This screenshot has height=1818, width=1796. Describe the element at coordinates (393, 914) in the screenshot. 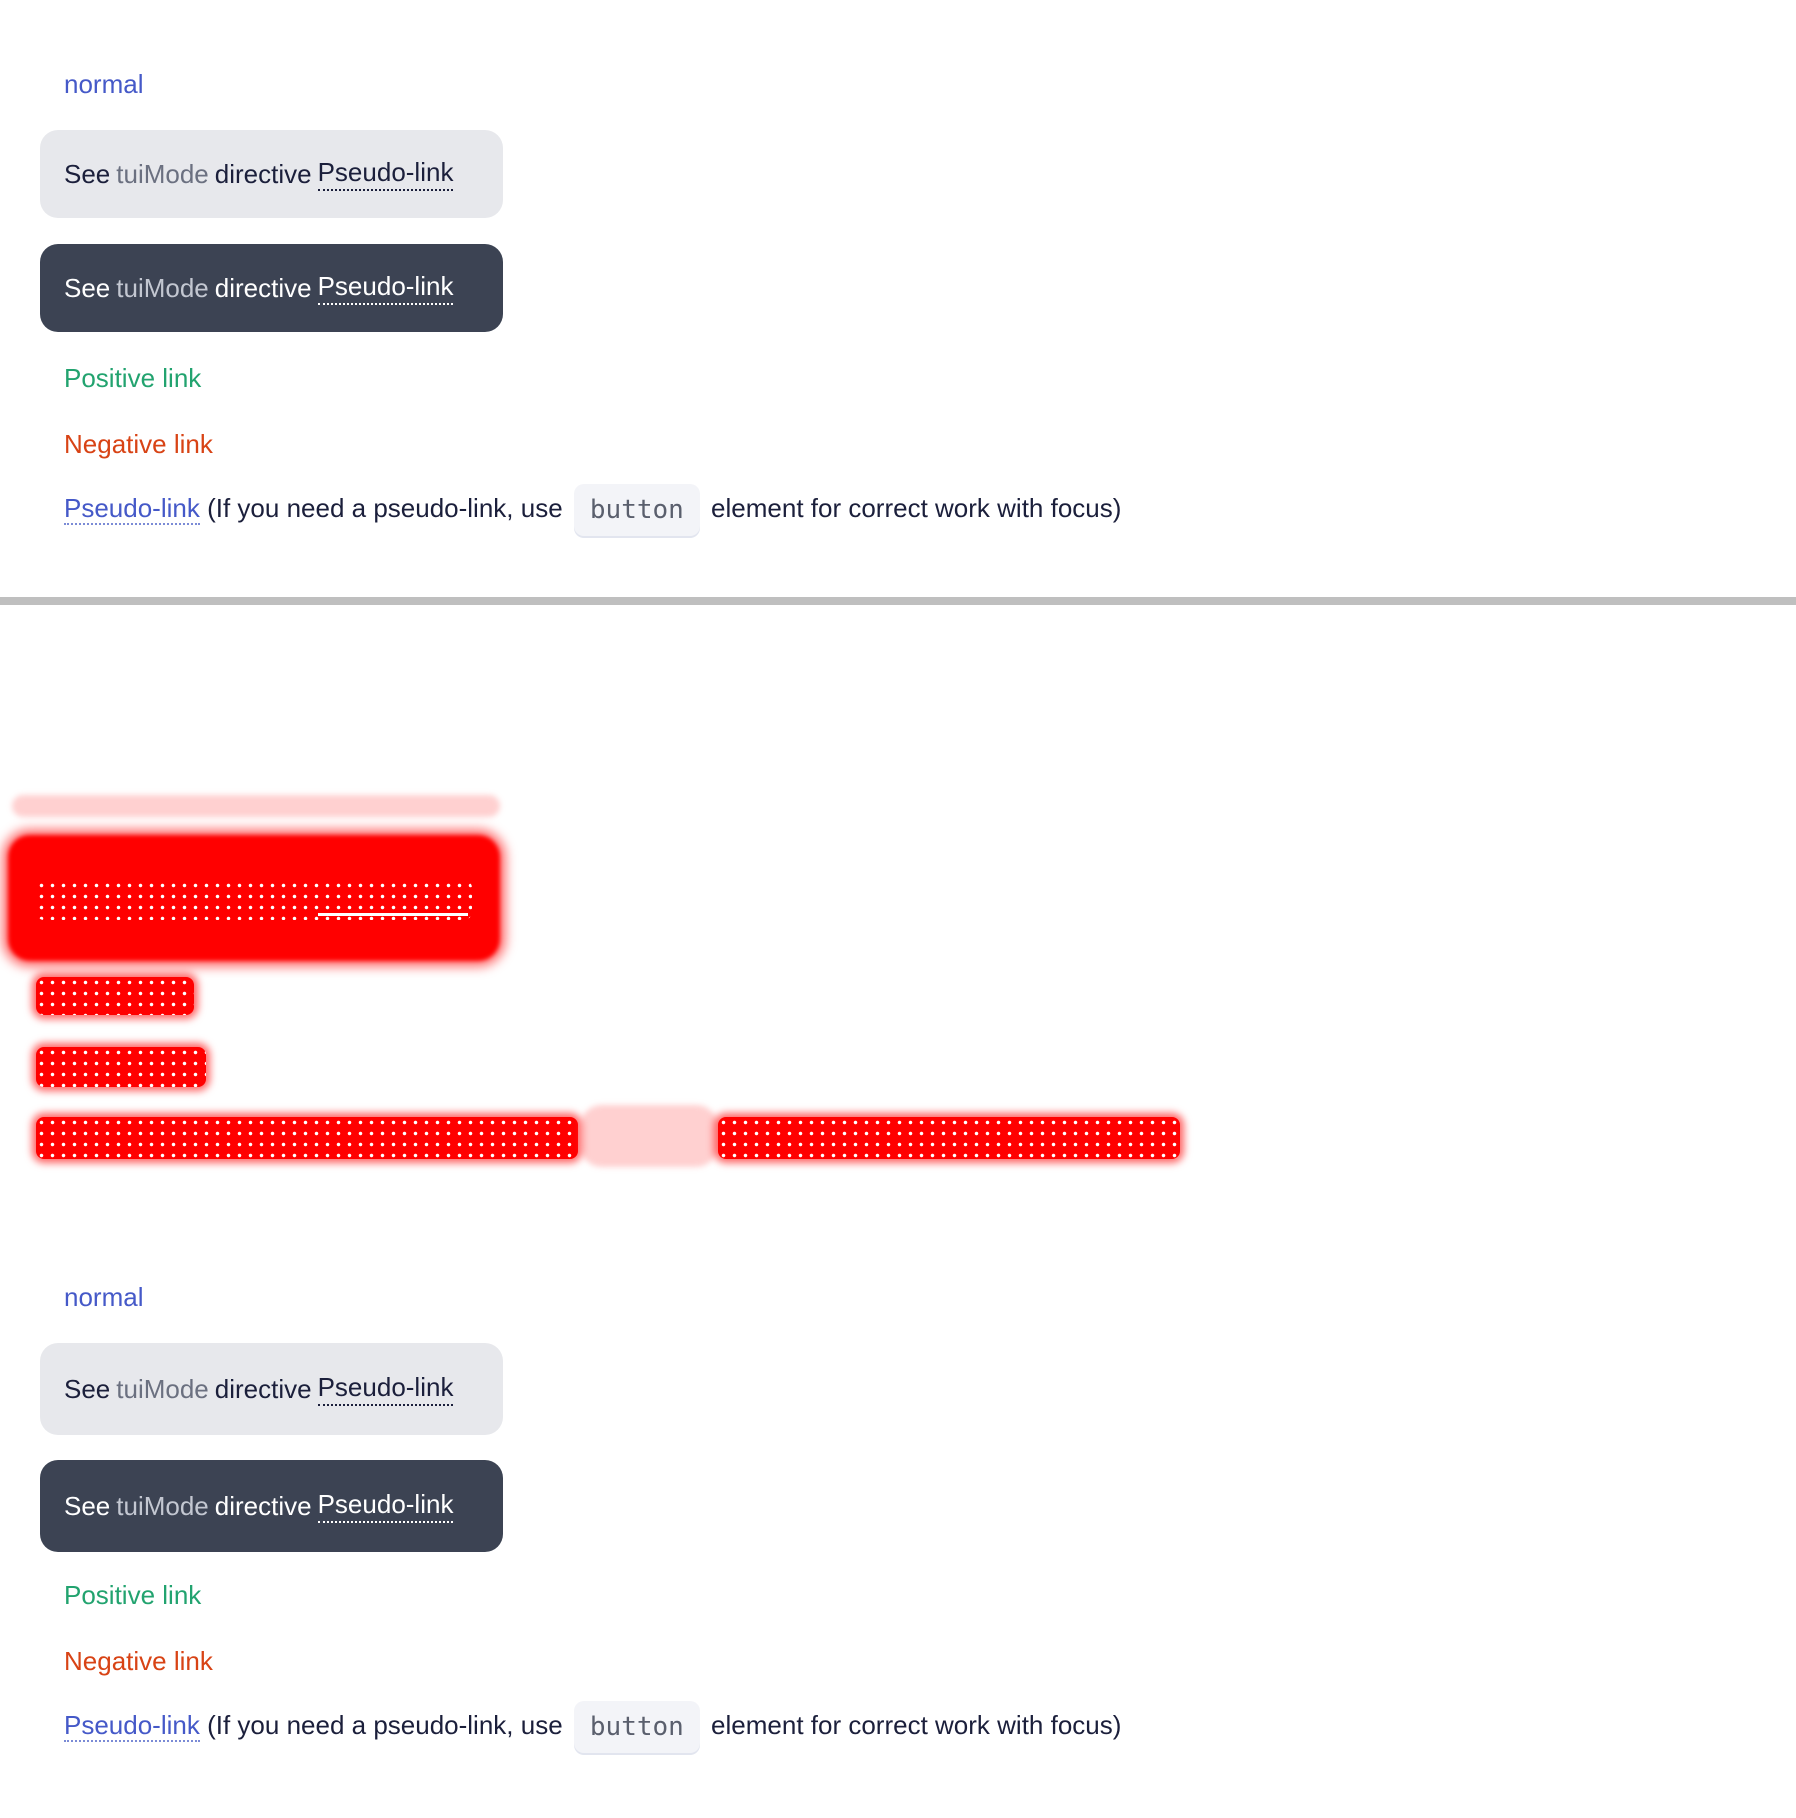

I see `diff-noise-underline` at that location.